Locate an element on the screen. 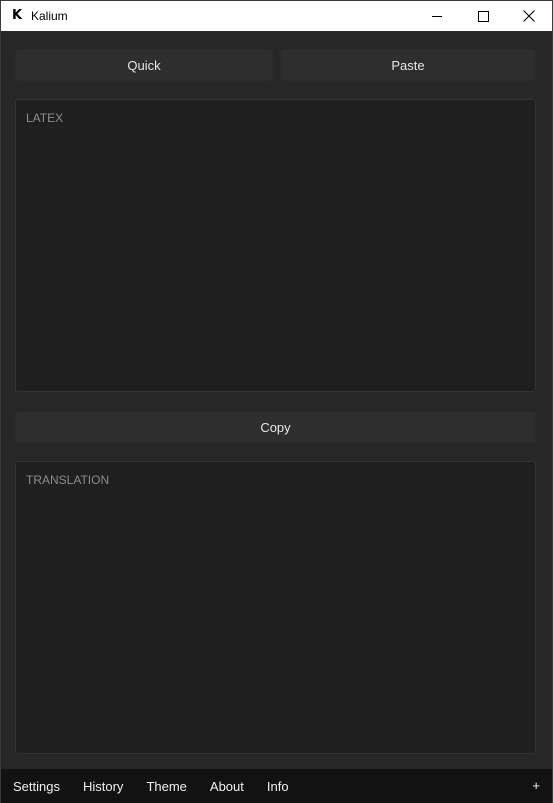  maximize-button is located at coordinates (483, 16).